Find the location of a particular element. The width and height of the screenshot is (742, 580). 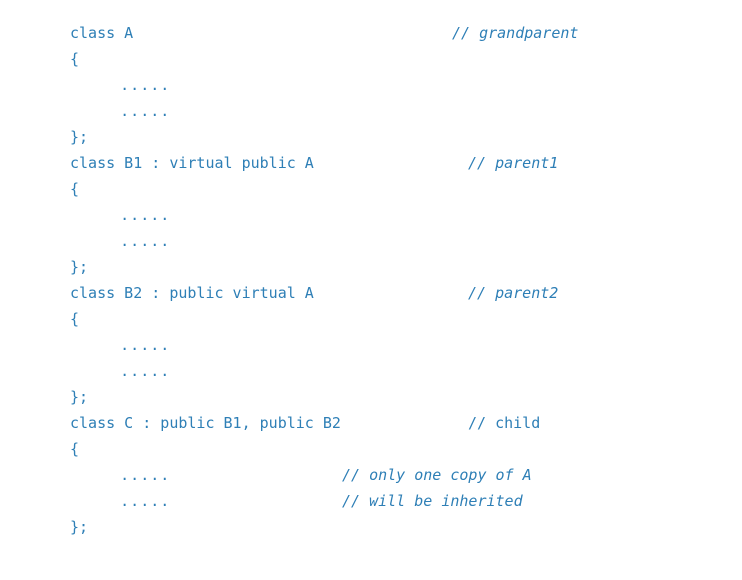

code-line: class C : public B1, public B2 is located at coordinates (205, 423).